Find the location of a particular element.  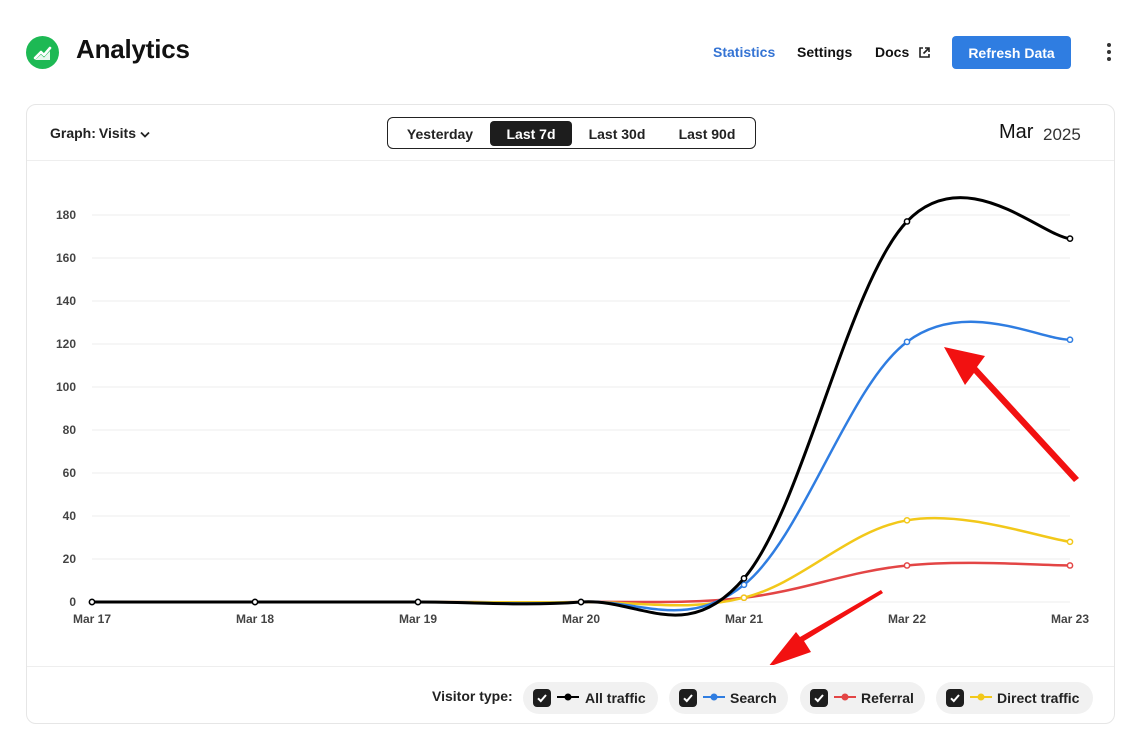

series-referral is located at coordinates (581, 583).